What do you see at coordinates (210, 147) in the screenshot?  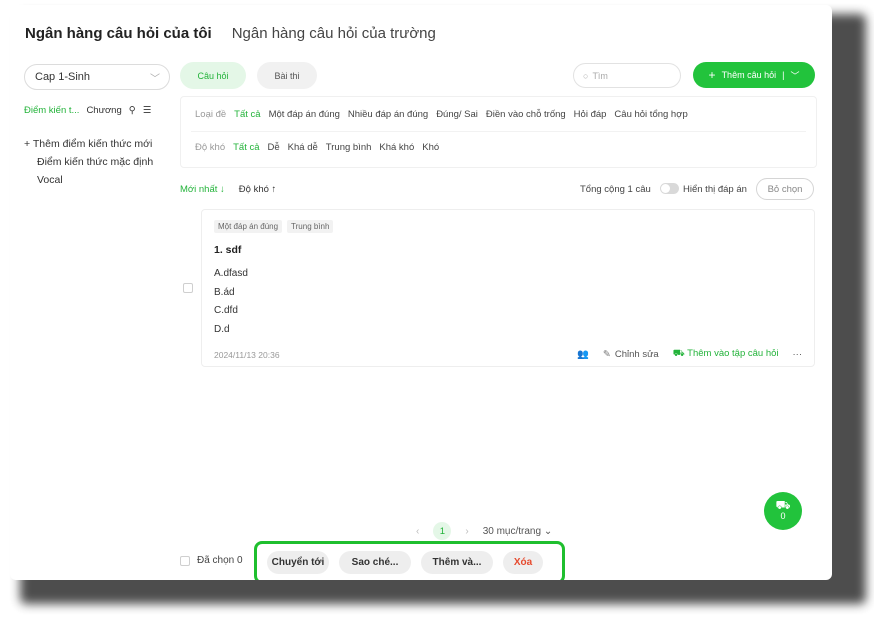 I see `difficulty-label: Độ khó` at bounding box center [210, 147].